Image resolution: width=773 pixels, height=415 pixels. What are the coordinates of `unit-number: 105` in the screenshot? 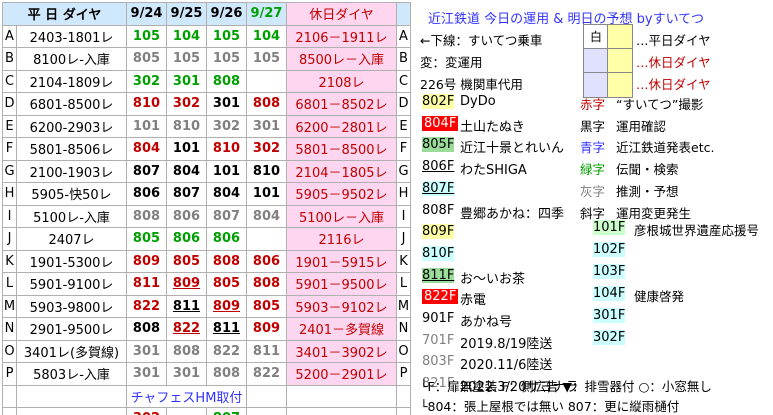 It's located at (186, 59).